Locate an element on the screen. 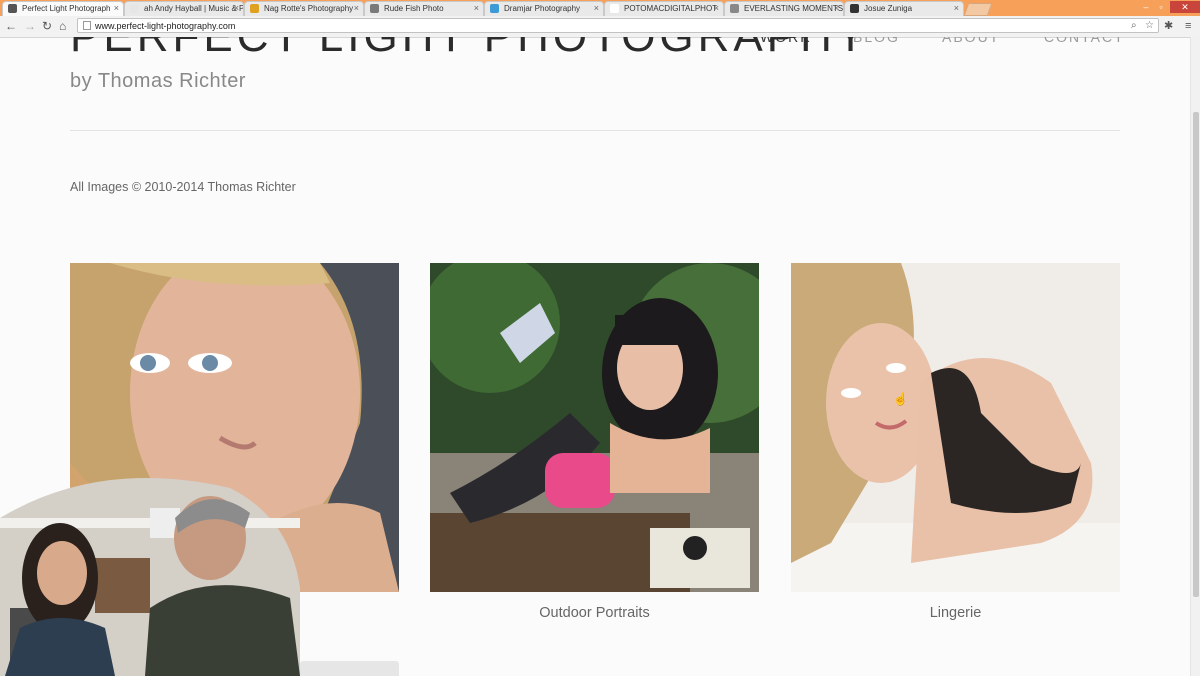  tab-everlasting: EVERLASTING MOMENTS × is located at coordinates (784, 8).